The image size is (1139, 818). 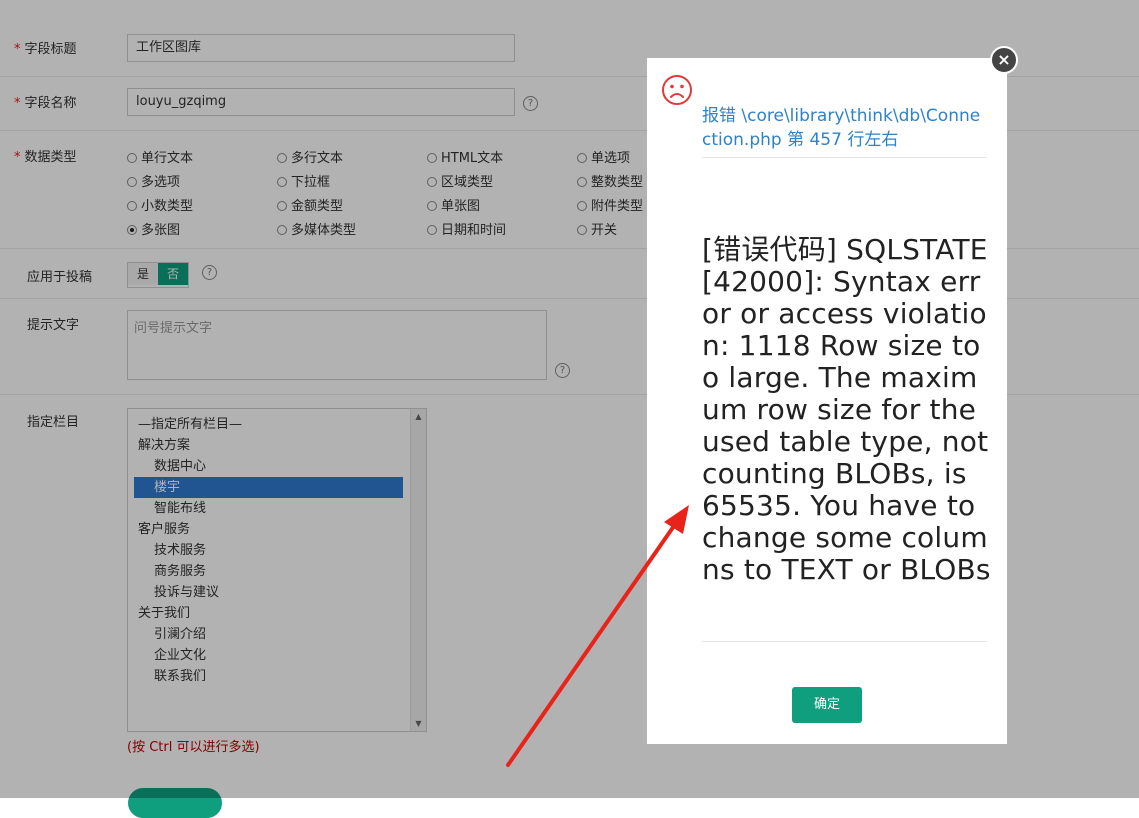 What do you see at coordinates (827, 705) in the screenshot?
I see `ok-button: 确定` at bounding box center [827, 705].